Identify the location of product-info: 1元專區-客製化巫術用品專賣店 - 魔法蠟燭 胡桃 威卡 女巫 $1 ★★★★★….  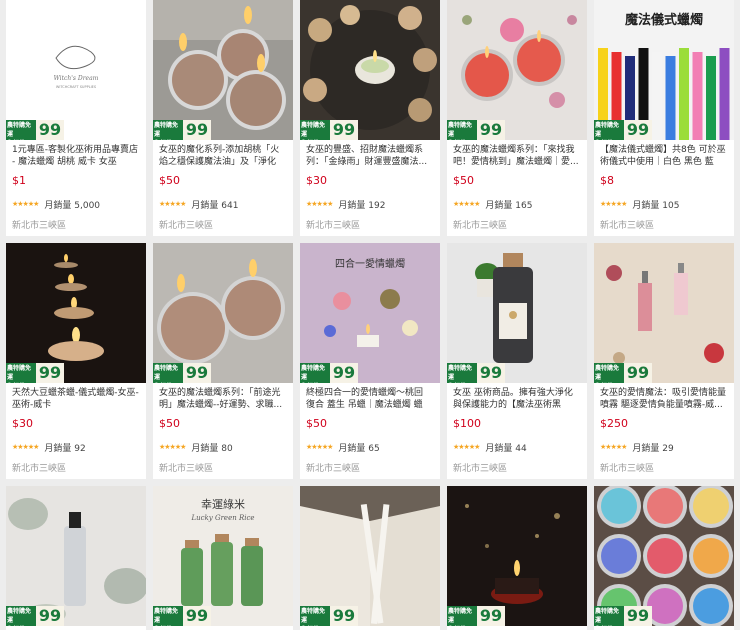
(76, 185).